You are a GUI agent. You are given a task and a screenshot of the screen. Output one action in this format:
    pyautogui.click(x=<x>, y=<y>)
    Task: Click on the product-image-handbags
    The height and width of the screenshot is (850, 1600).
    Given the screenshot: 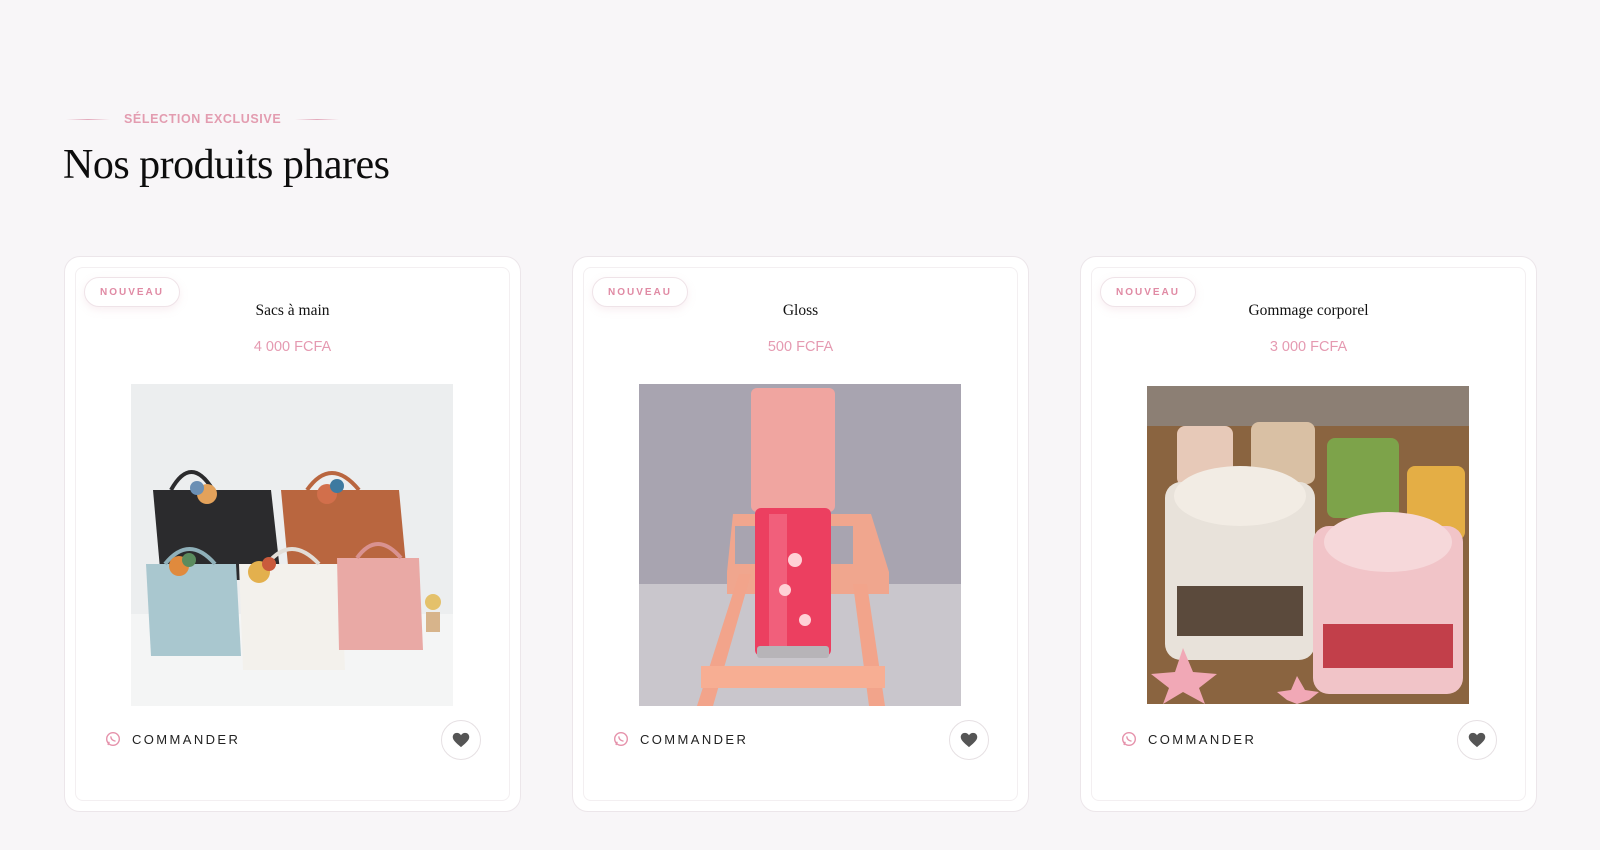 What is the action you would take?
    pyautogui.click(x=292, y=545)
    